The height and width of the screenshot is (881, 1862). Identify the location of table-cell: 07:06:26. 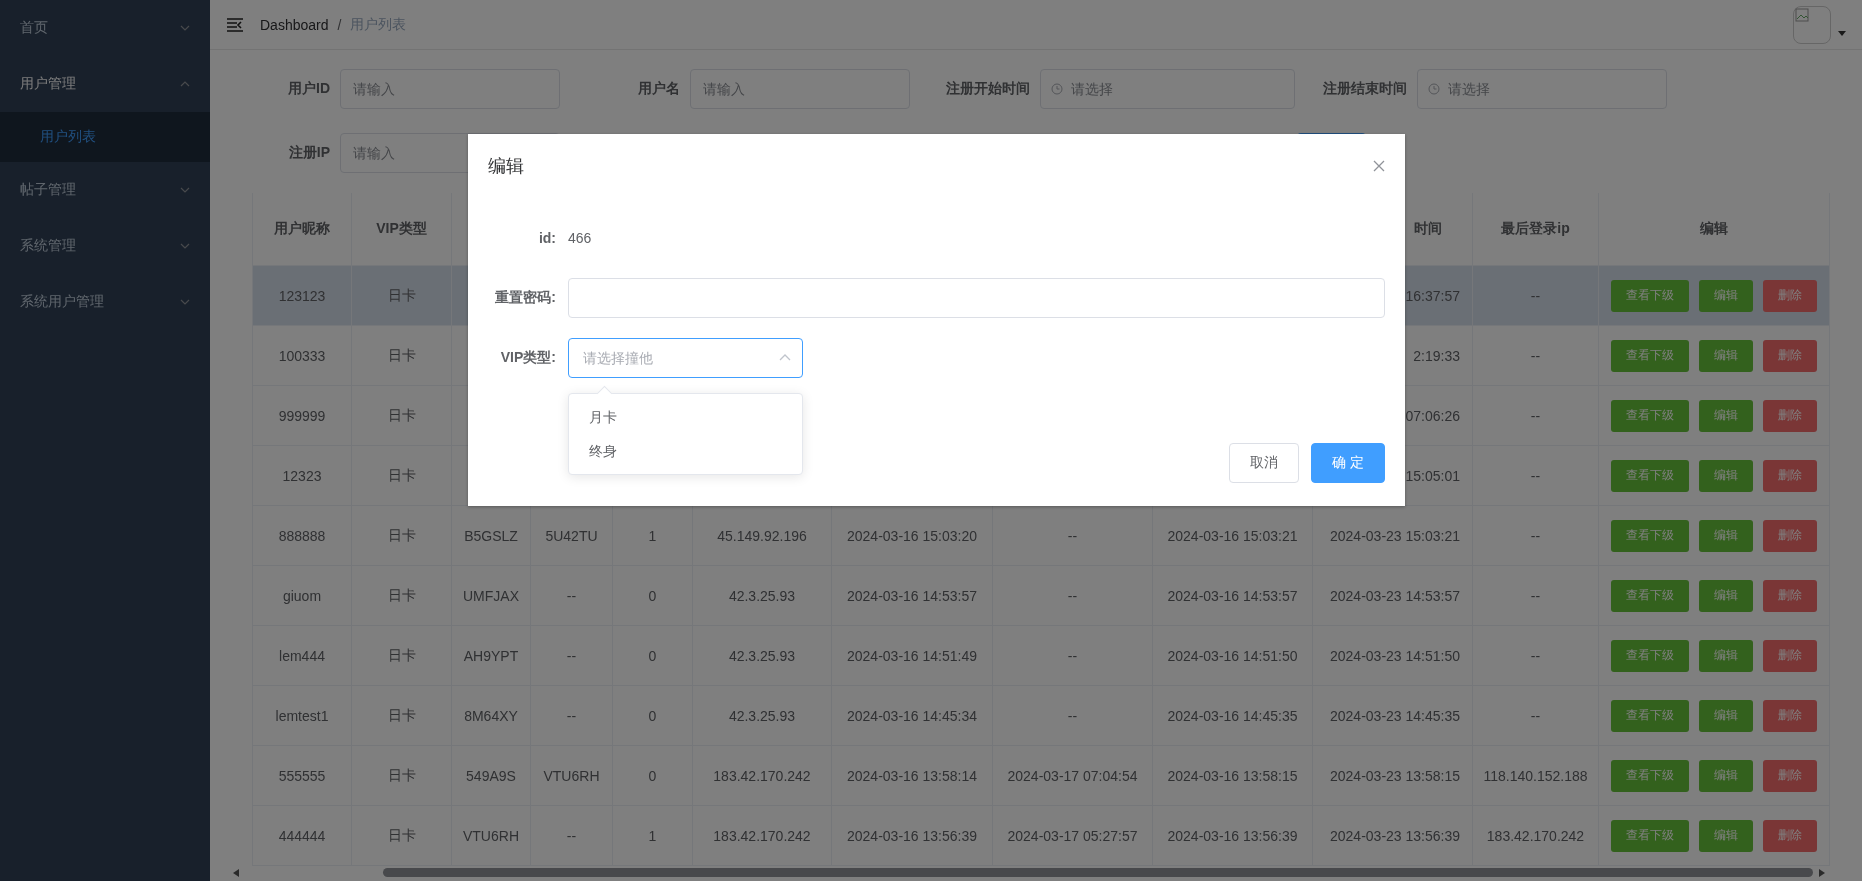
(1432, 415).